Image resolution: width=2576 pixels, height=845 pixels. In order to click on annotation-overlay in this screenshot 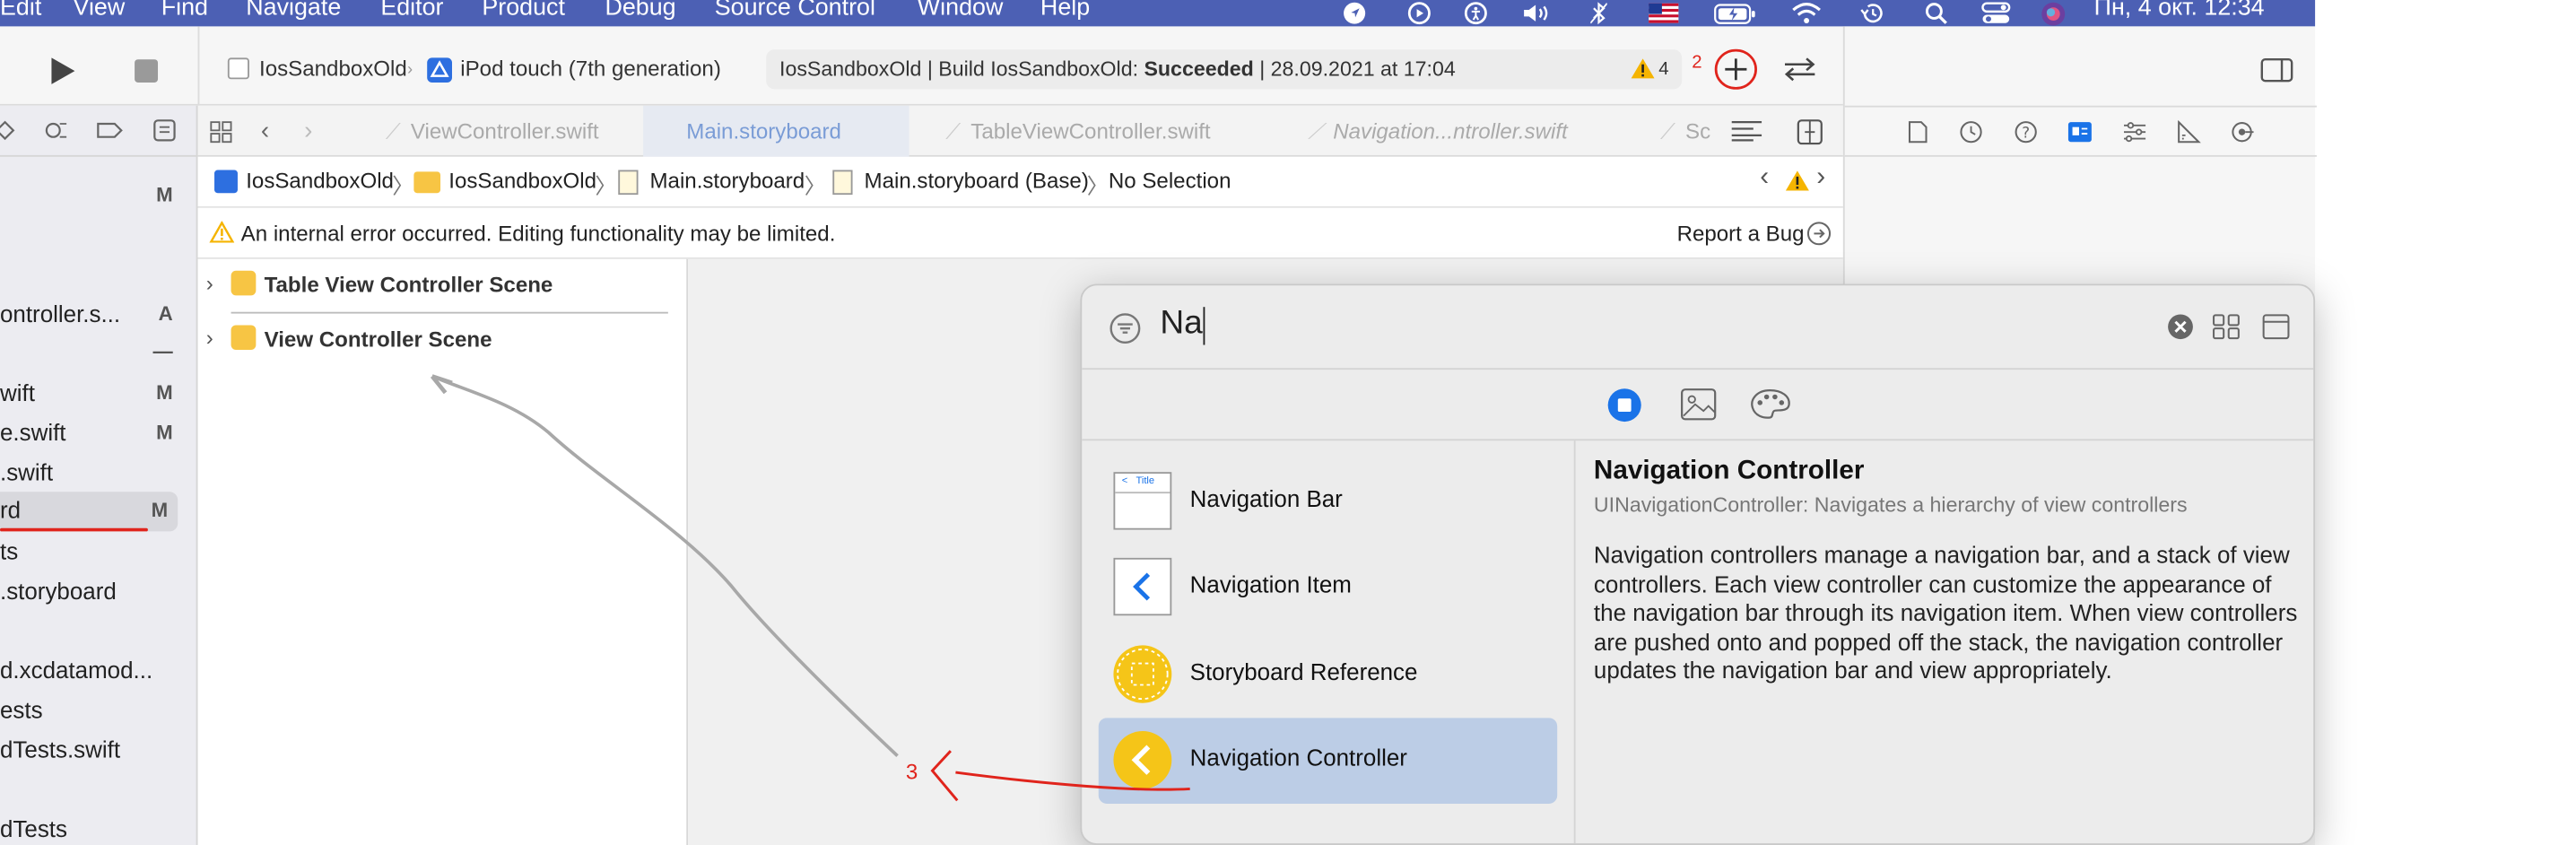, I will do `click(810, 588)`.